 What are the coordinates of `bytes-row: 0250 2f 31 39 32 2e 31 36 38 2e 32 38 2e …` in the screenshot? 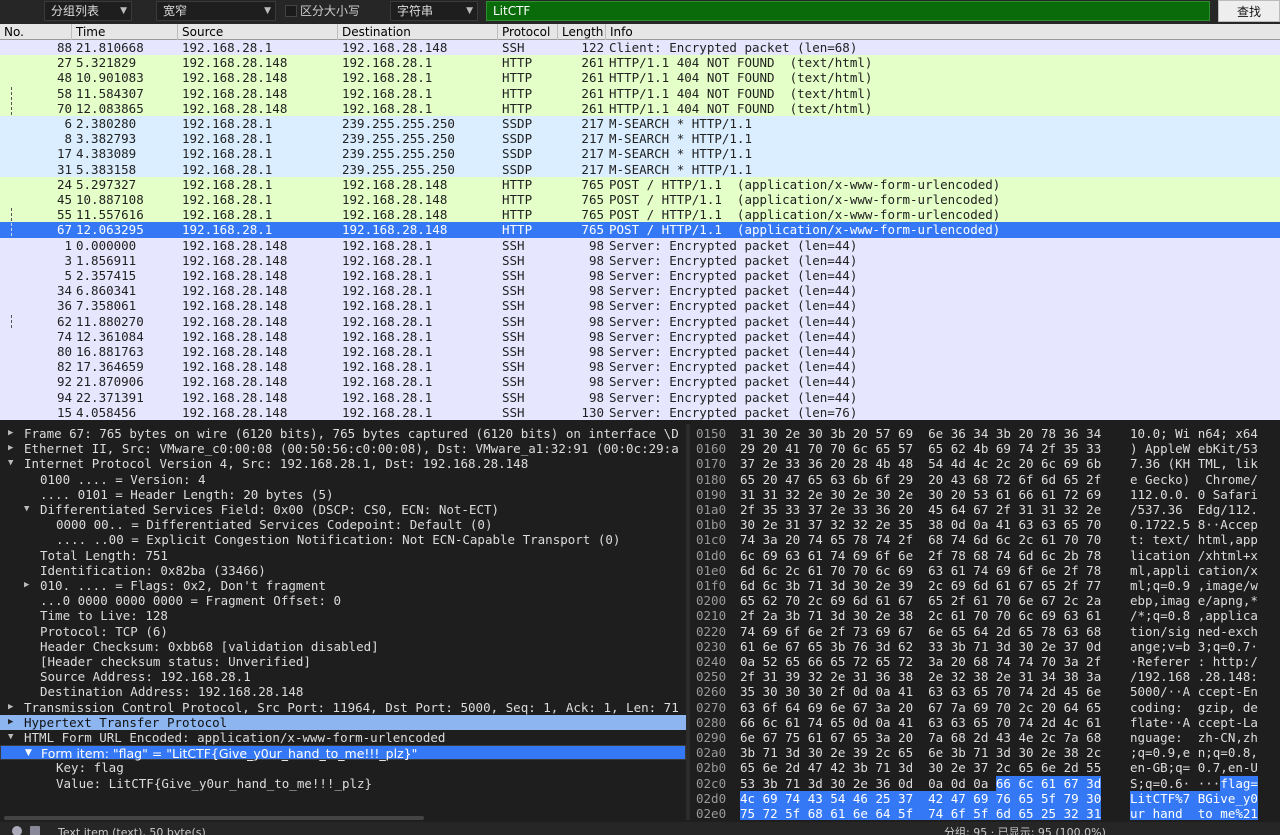 It's located at (985, 676).